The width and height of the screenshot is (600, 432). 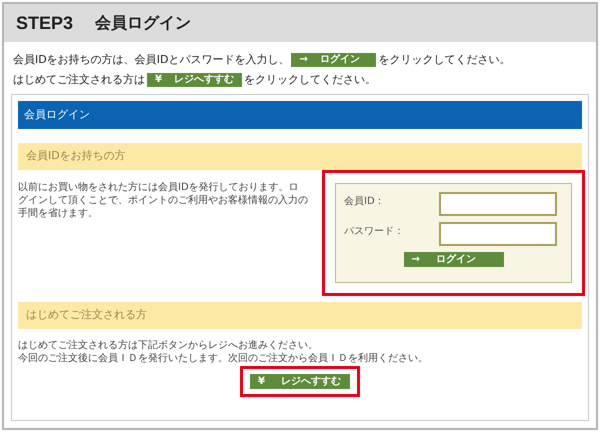 I want to click on guest-description: はじめてご注文される方は下記ボタンからレジへお進みください。, so click(x=168, y=345).